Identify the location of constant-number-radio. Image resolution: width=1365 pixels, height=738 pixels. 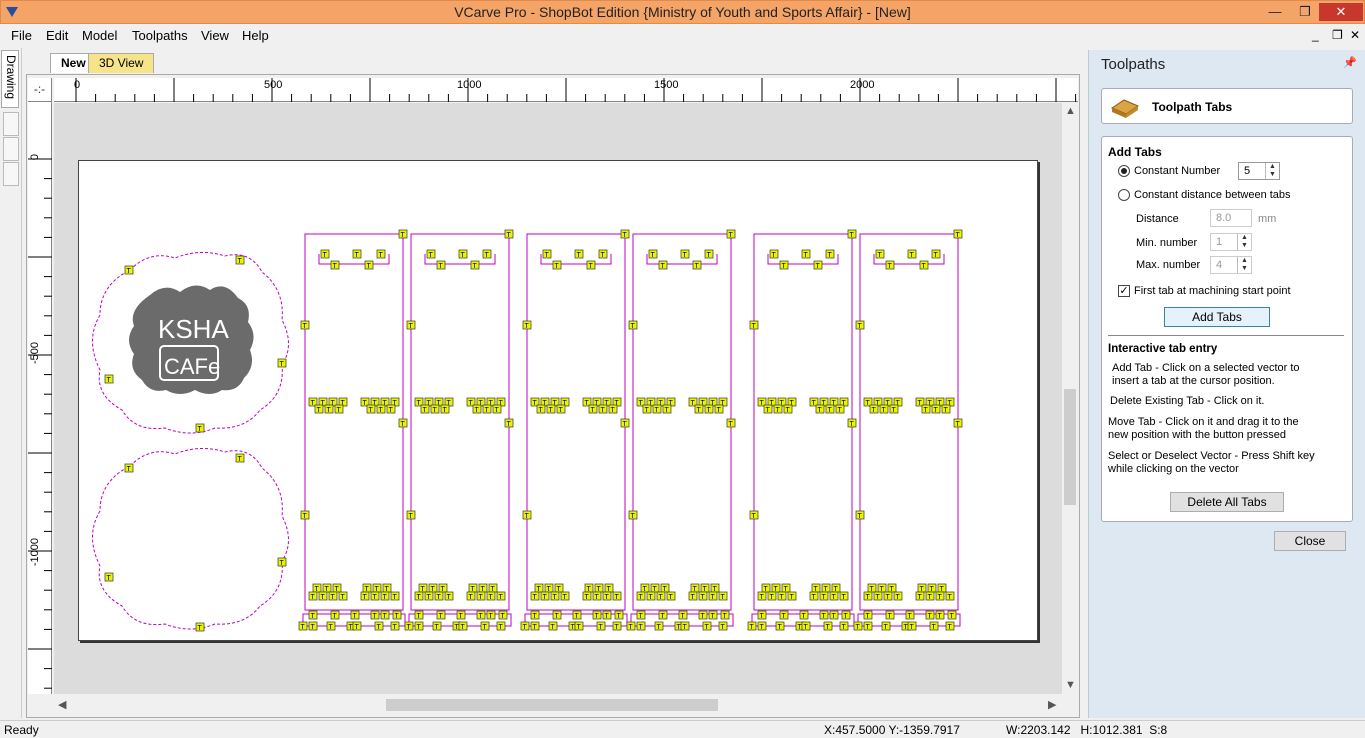
(1124, 171).